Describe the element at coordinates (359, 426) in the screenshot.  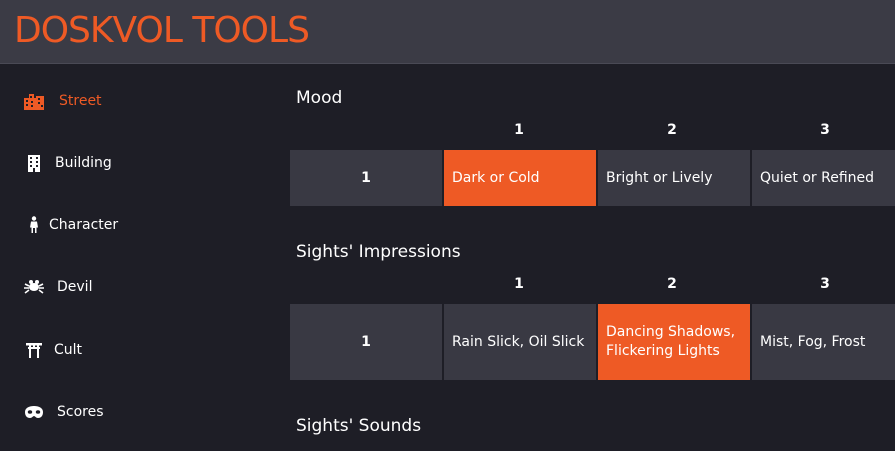
I see `section-title-sights-sounds: Sights' Sounds` at that location.